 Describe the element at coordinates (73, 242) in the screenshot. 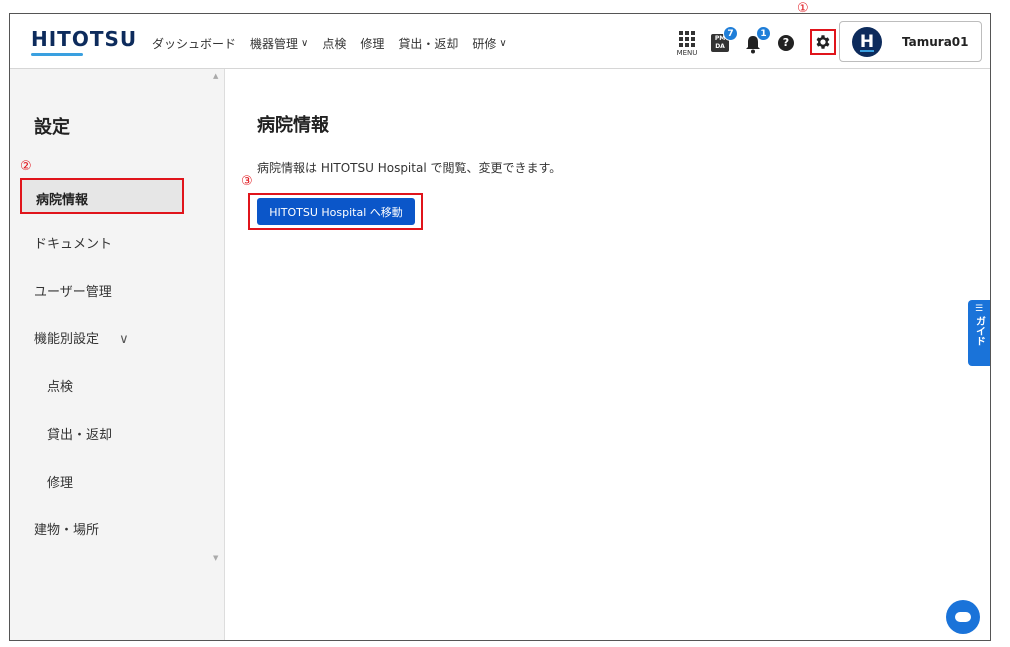

I see `sidebar-item-documents: ドキュメント` at that location.